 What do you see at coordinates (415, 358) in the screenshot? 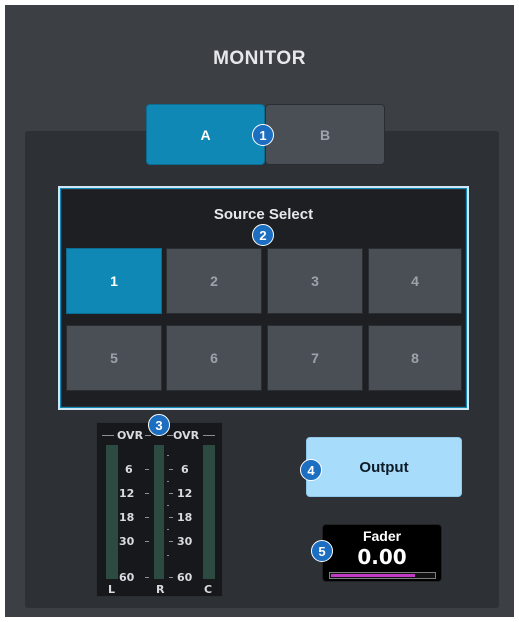
I see `source-button-8: 8` at bounding box center [415, 358].